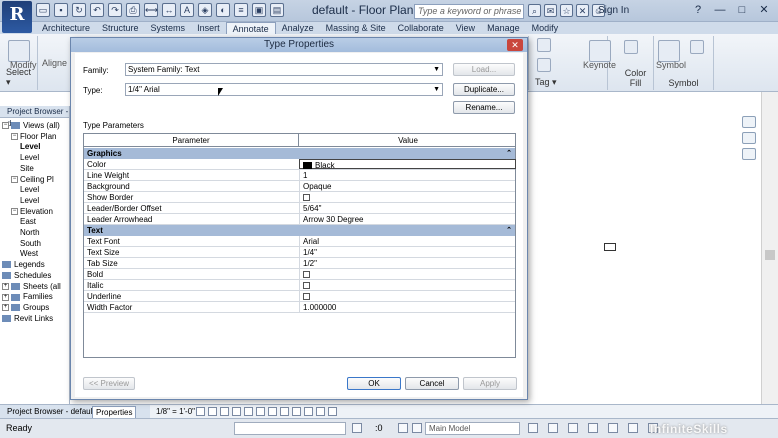 This screenshot has width=778, height=438. I want to click on favorites-icon: ✕, so click(582, 10).